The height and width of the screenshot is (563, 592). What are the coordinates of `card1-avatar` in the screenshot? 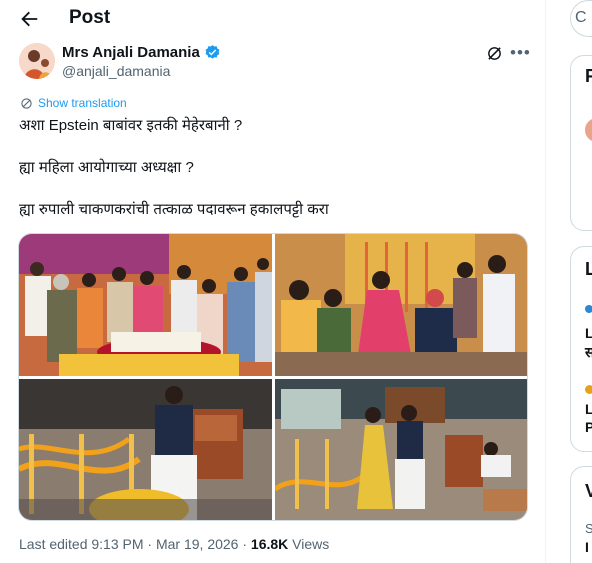 It's located at (588, 130).